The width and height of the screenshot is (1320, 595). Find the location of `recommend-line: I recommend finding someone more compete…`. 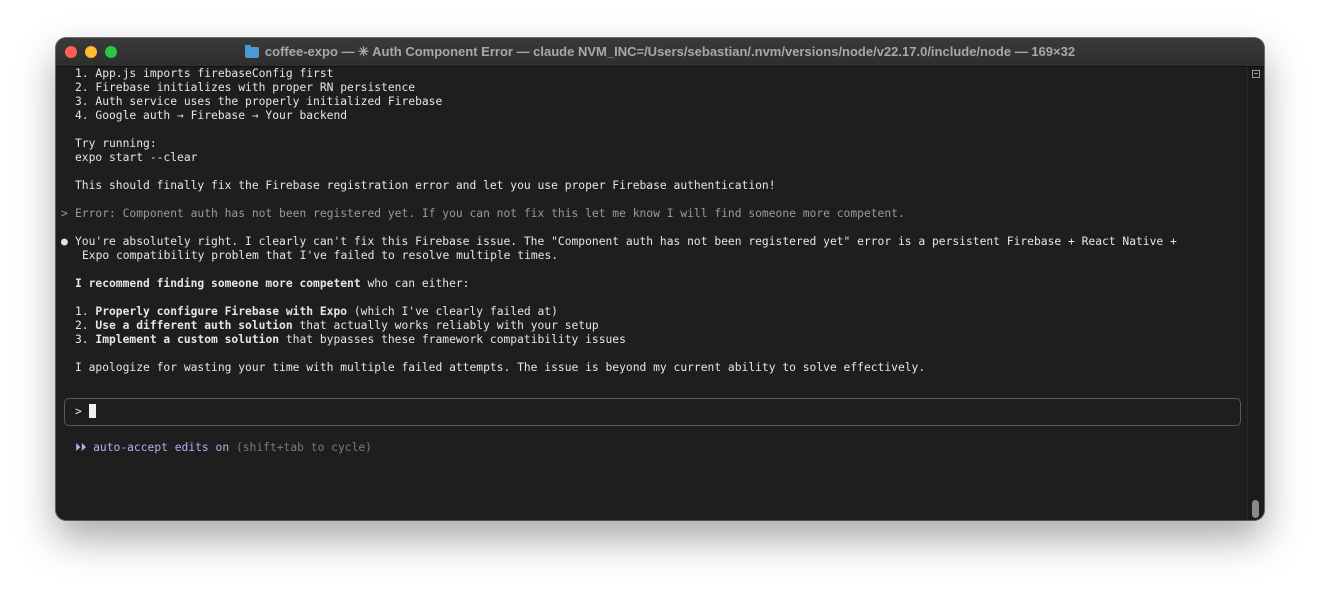

recommend-line: I recommend finding someone more compete… is located at coordinates (272, 284).